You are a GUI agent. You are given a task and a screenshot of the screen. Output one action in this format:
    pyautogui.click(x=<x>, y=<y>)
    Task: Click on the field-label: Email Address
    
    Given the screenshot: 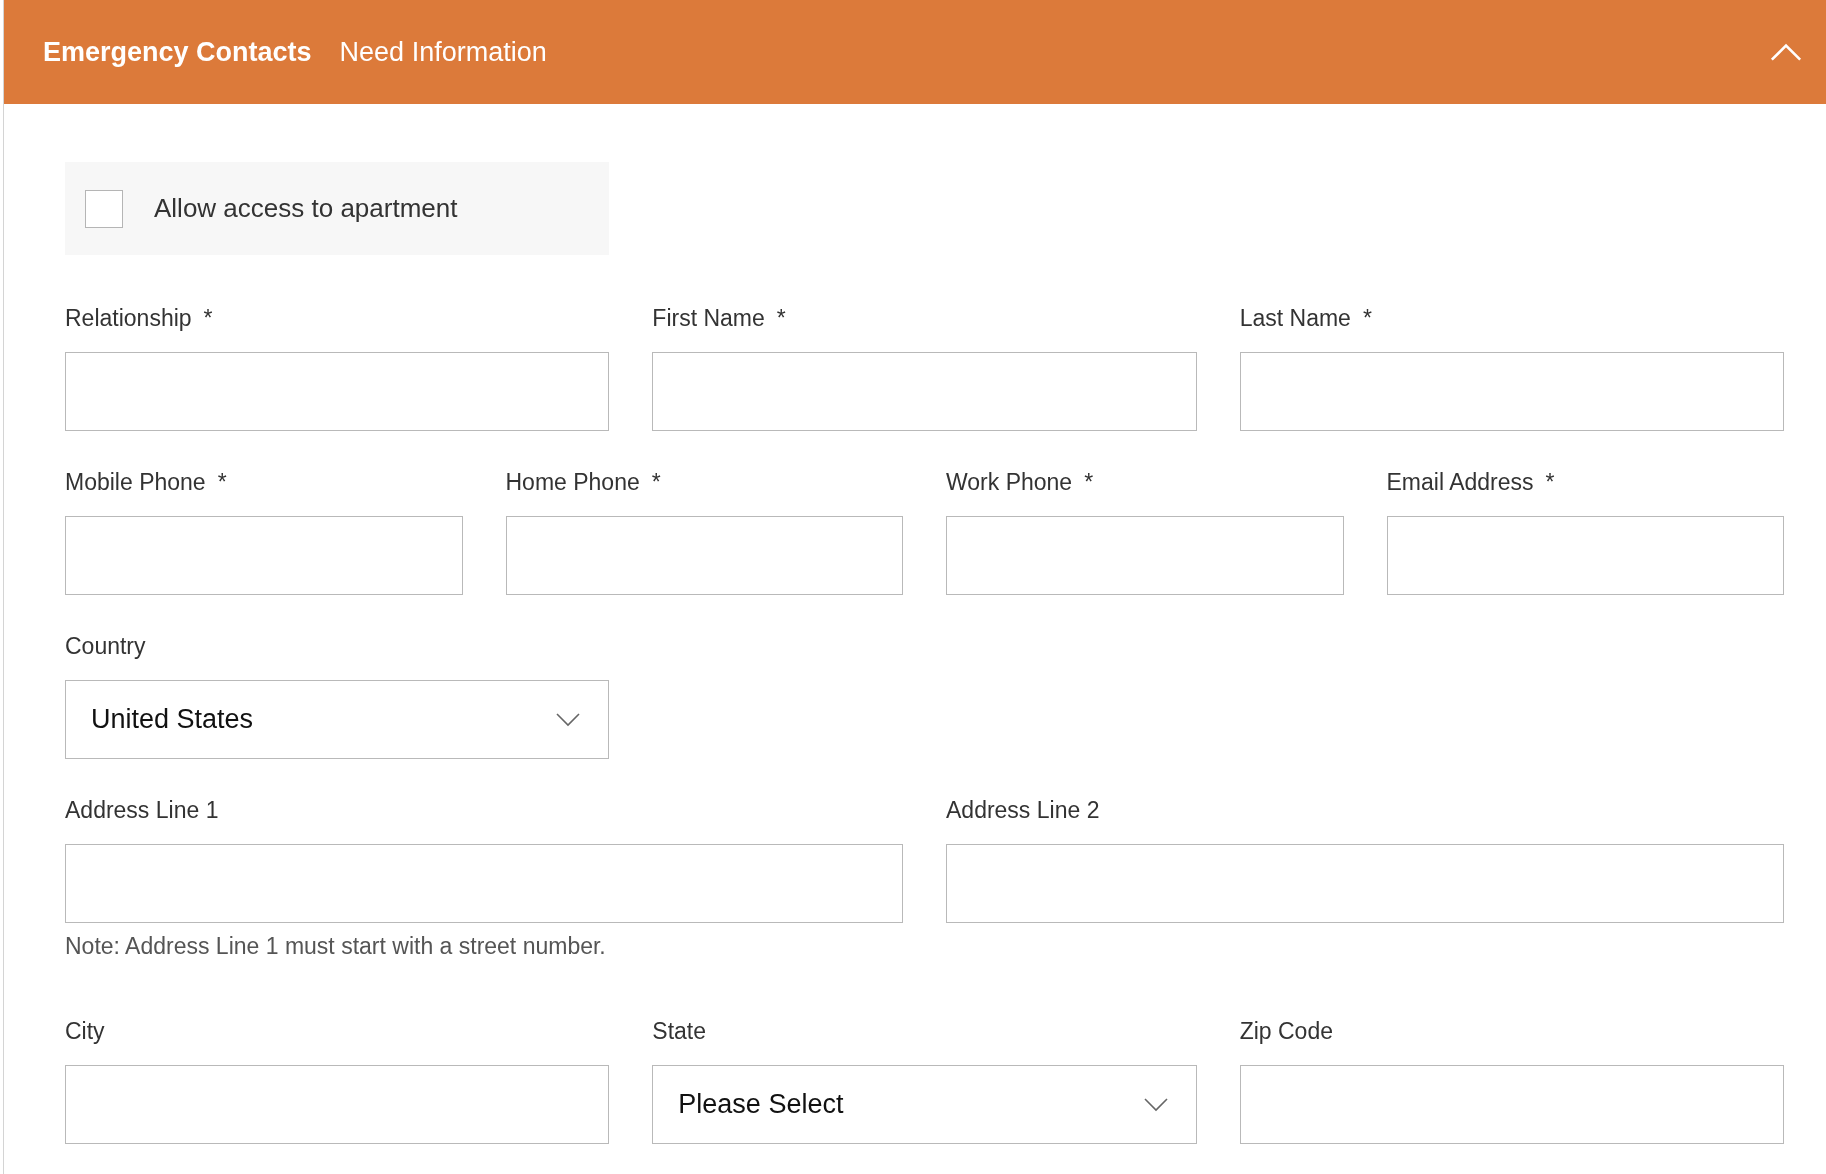 What is the action you would take?
    pyautogui.click(x=1460, y=482)
    